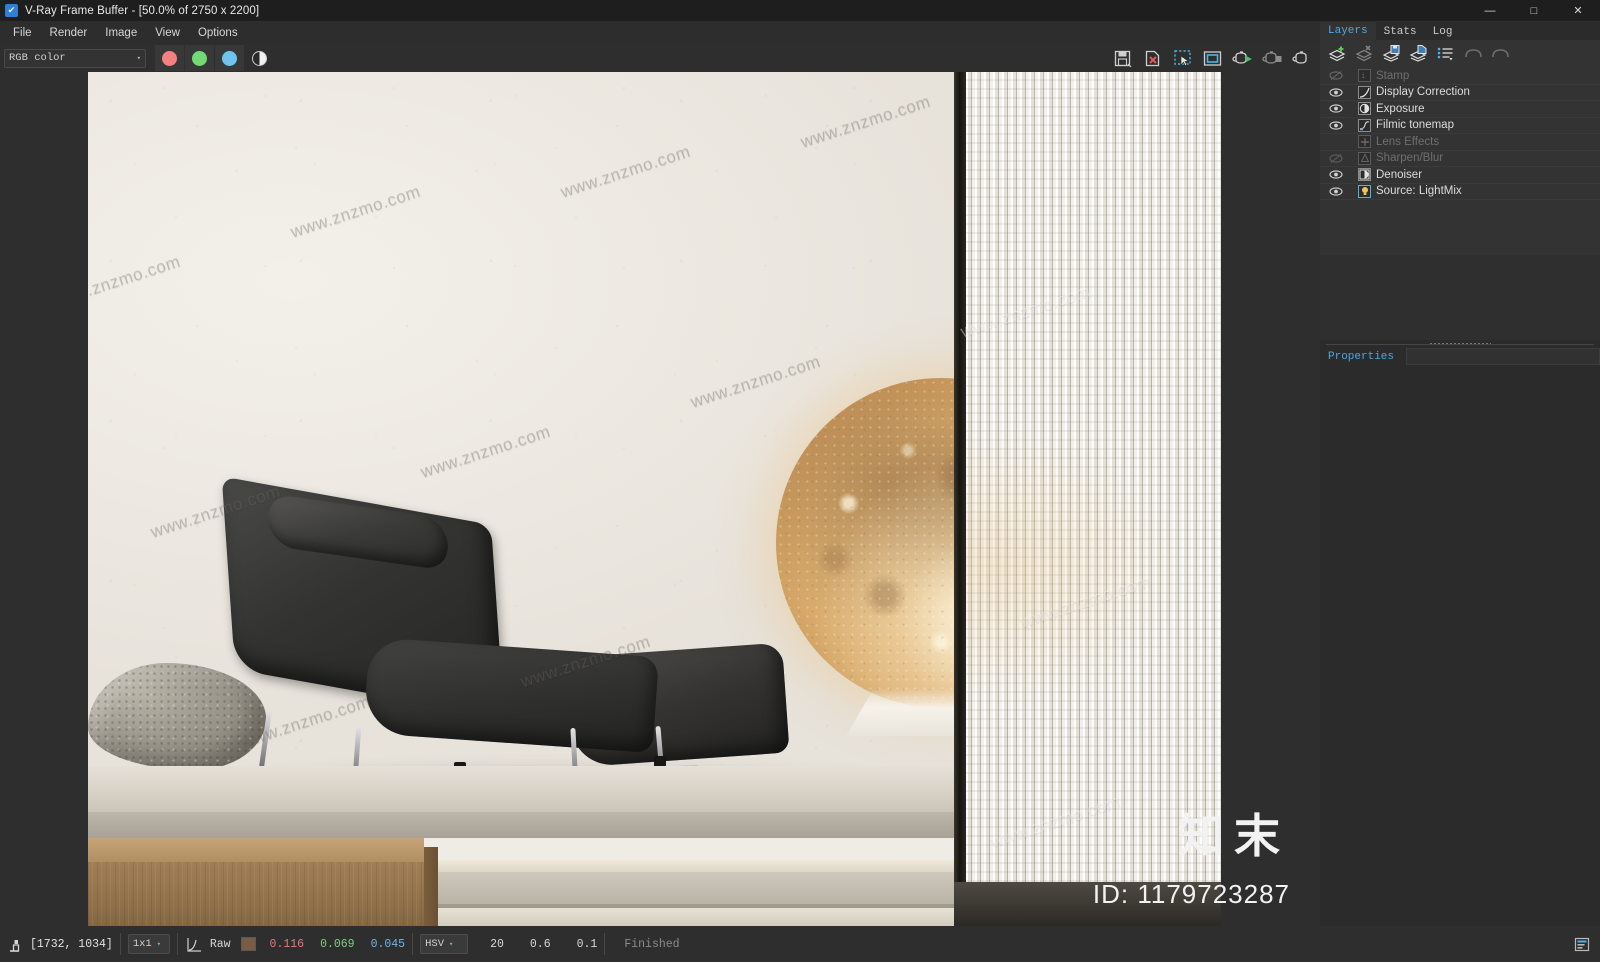 This screenshot has width=1600, height=962. I want to click on cursor-coordinates: [1732, 1034], so click(71, 944).